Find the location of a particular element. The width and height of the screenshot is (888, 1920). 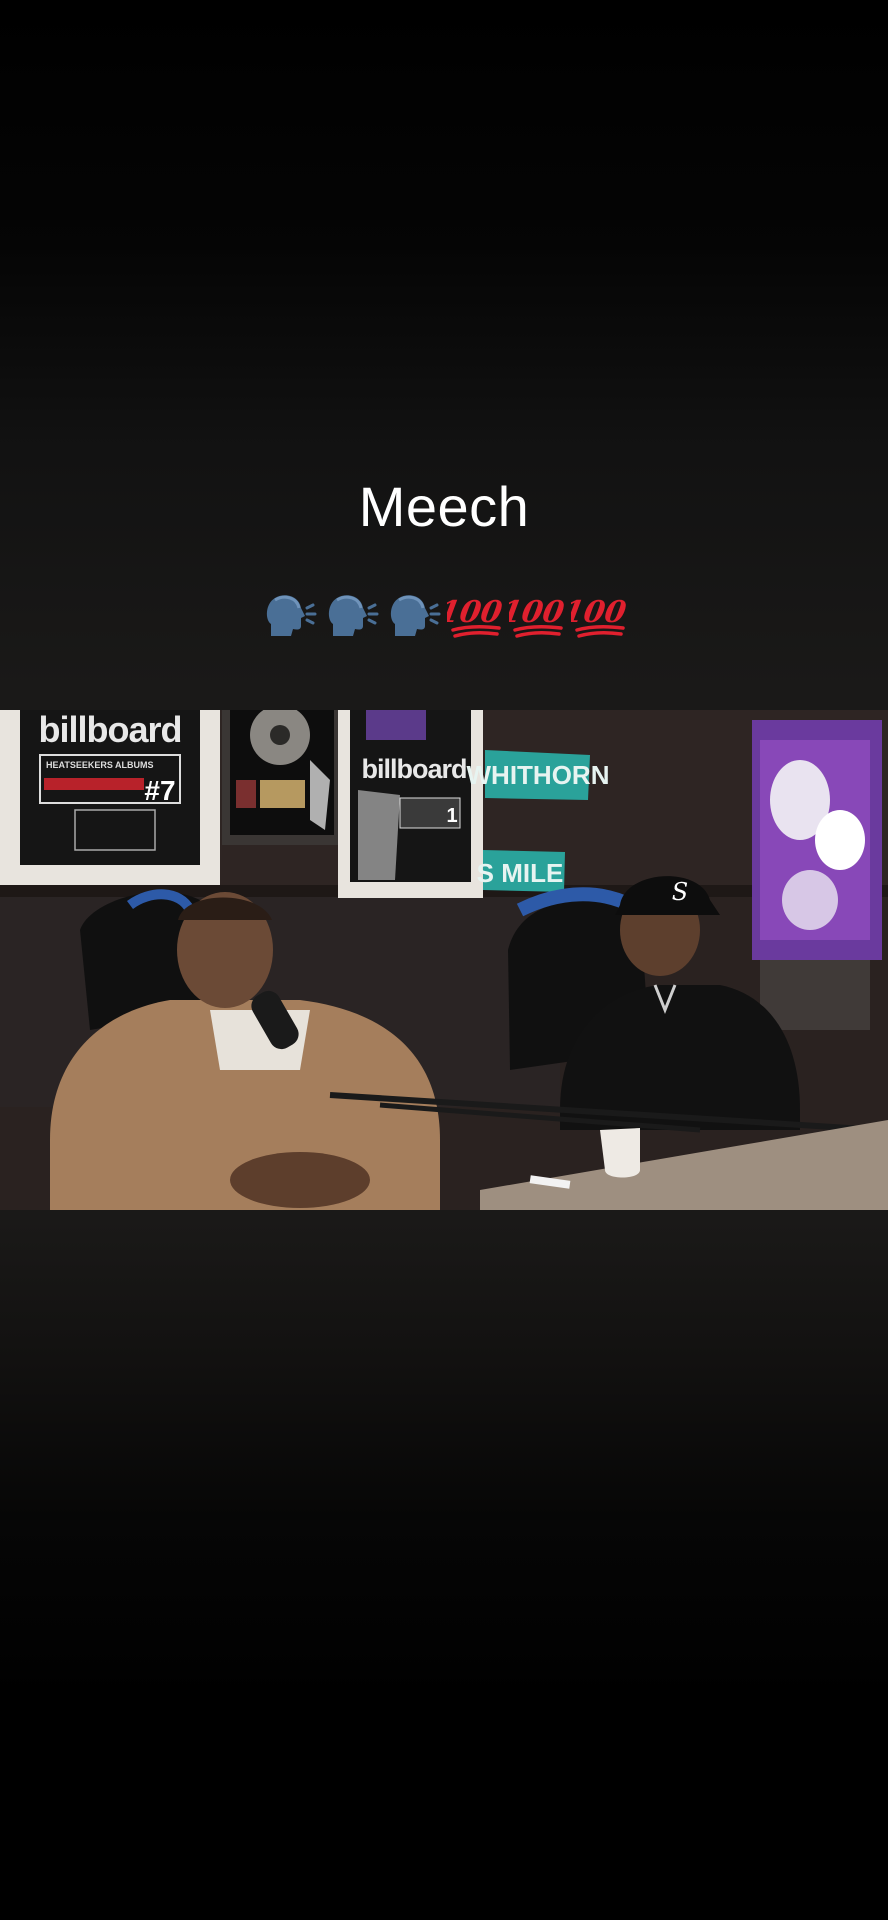

billboard-plaque: billboard 1 is located at coordinates (410, 804).